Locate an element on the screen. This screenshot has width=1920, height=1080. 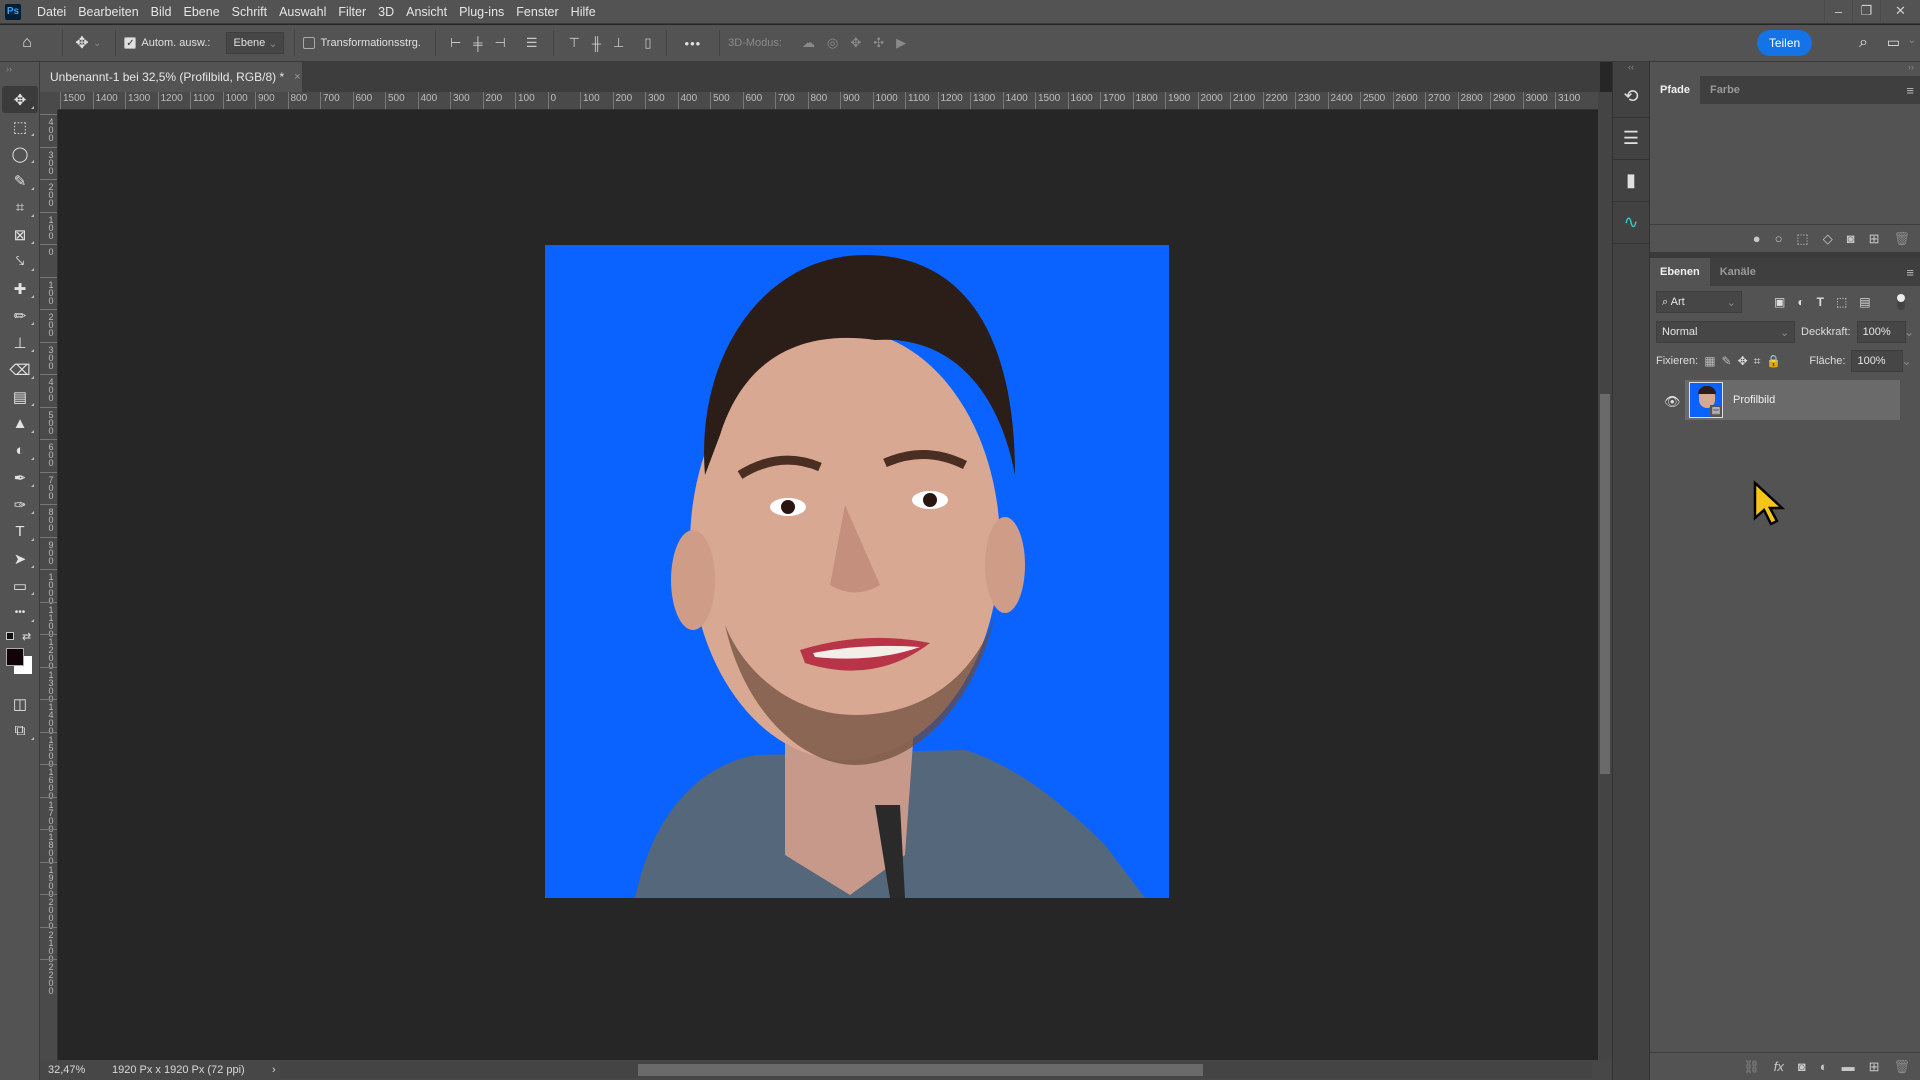
minimize-button: – is located at coordinates (1838, 11).